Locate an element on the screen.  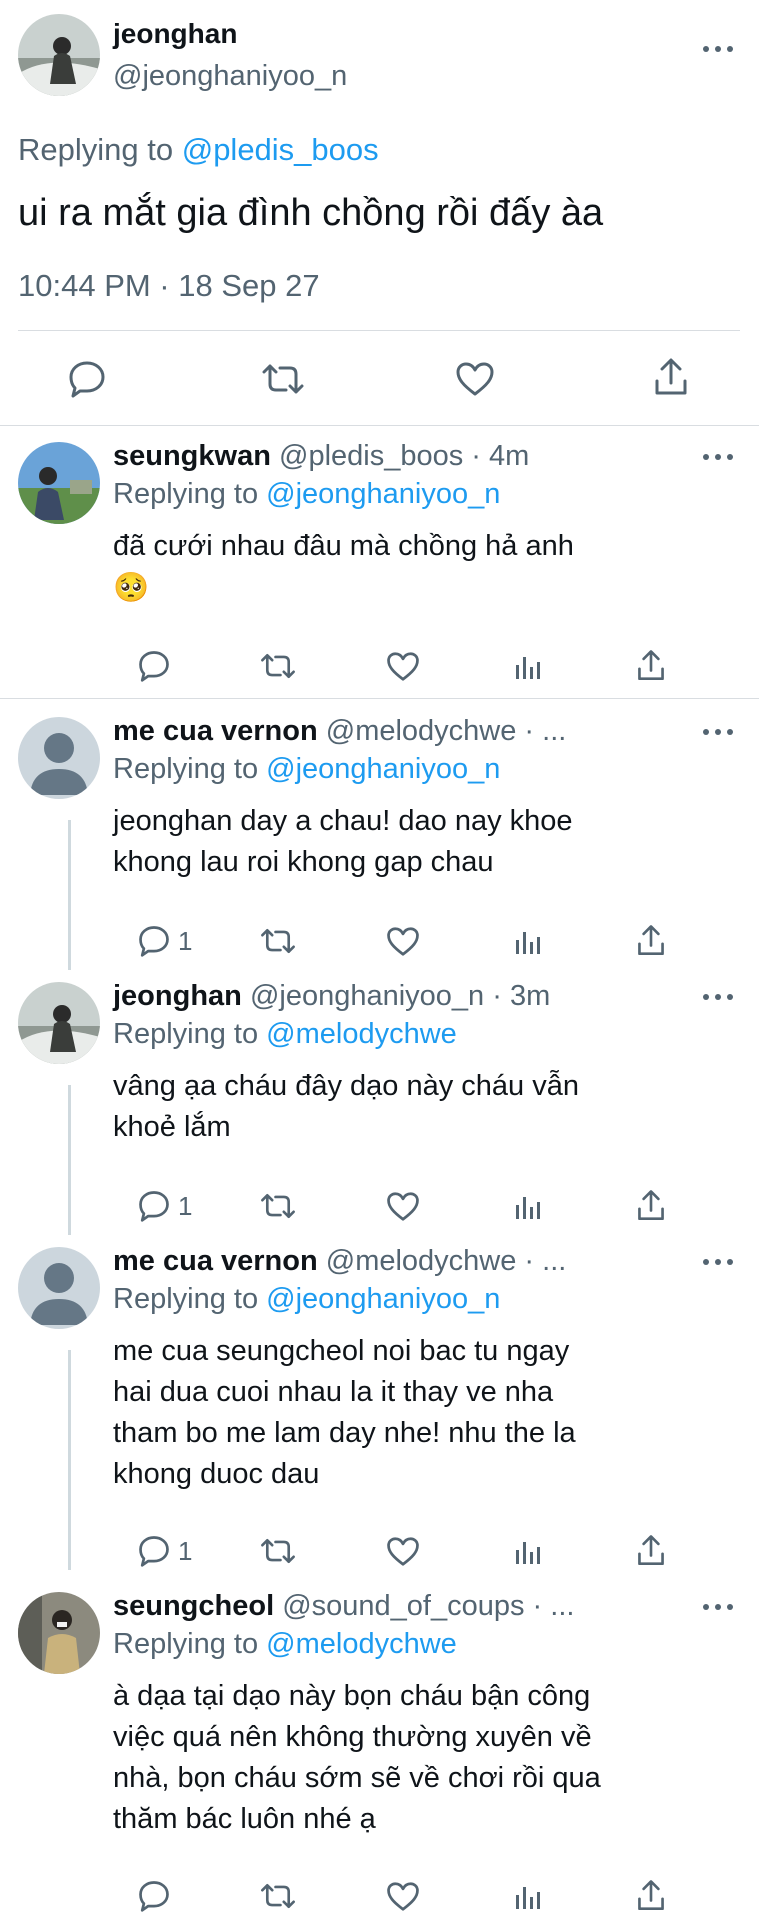
reply-header: jeonghan @jeonghaniyoo_n · 3m is located at coordinates (331, 996).